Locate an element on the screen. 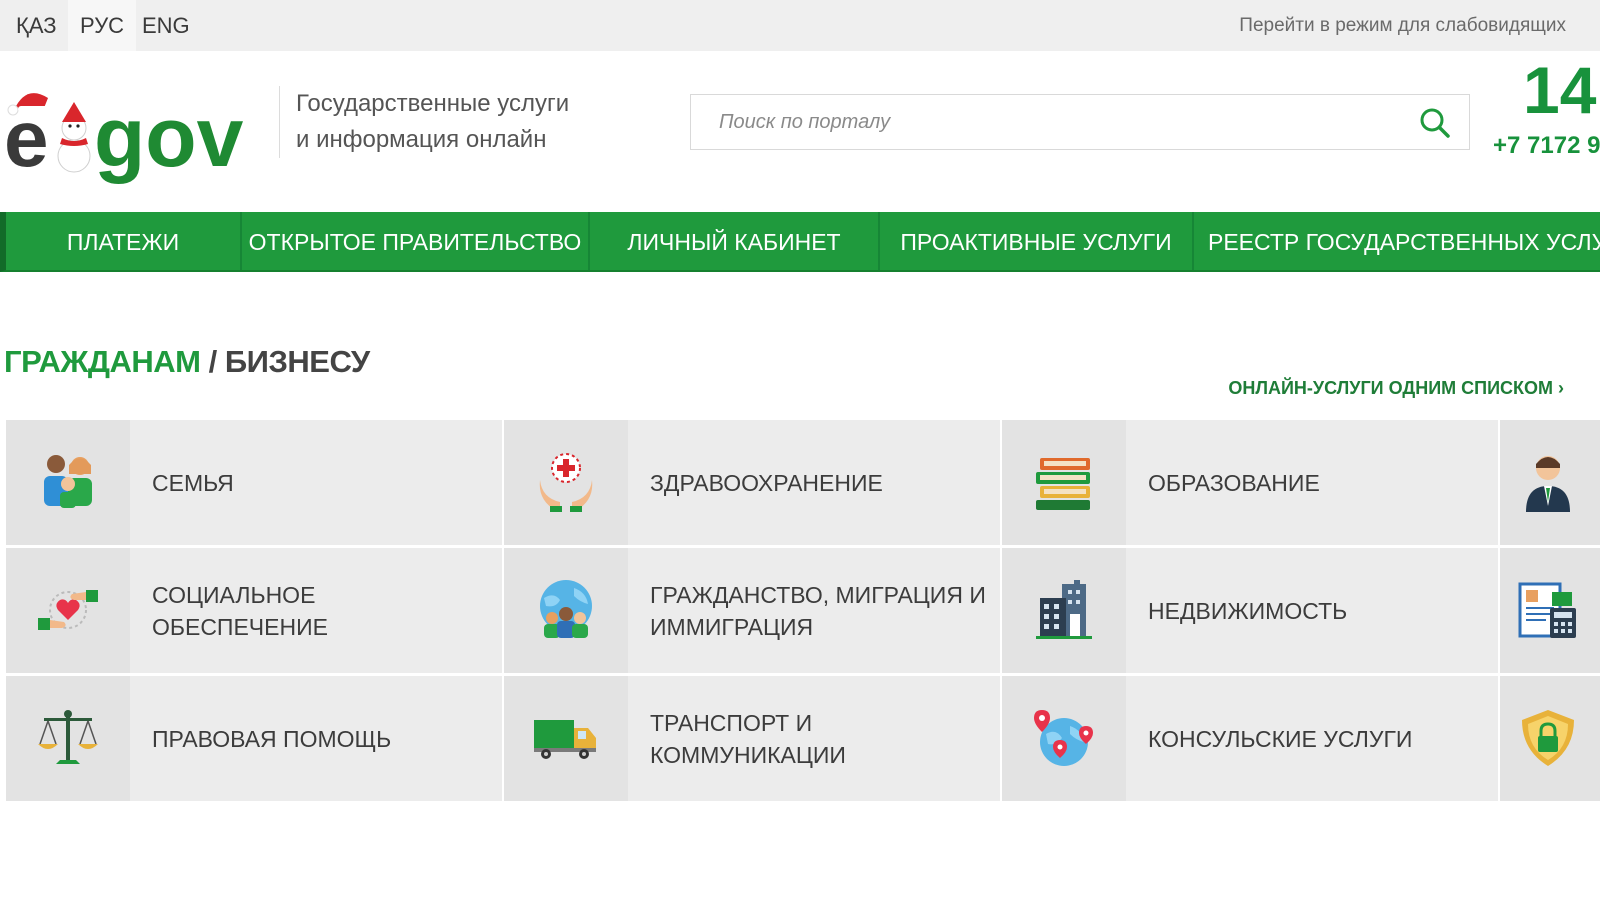 The height and width of the screenshot is (900, 1600). nav-item-payments: ПЛАТЕЖИ is located at coordinates (123, 241).